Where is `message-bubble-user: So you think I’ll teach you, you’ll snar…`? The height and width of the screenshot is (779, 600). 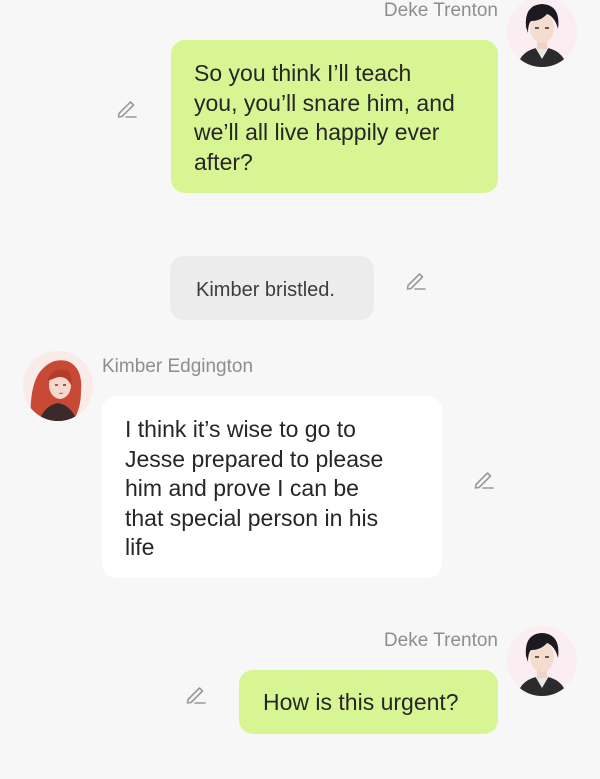 message-bubble-user: So you think I’ll teach you, you’ll snar… is located at coordinates (334, 116).